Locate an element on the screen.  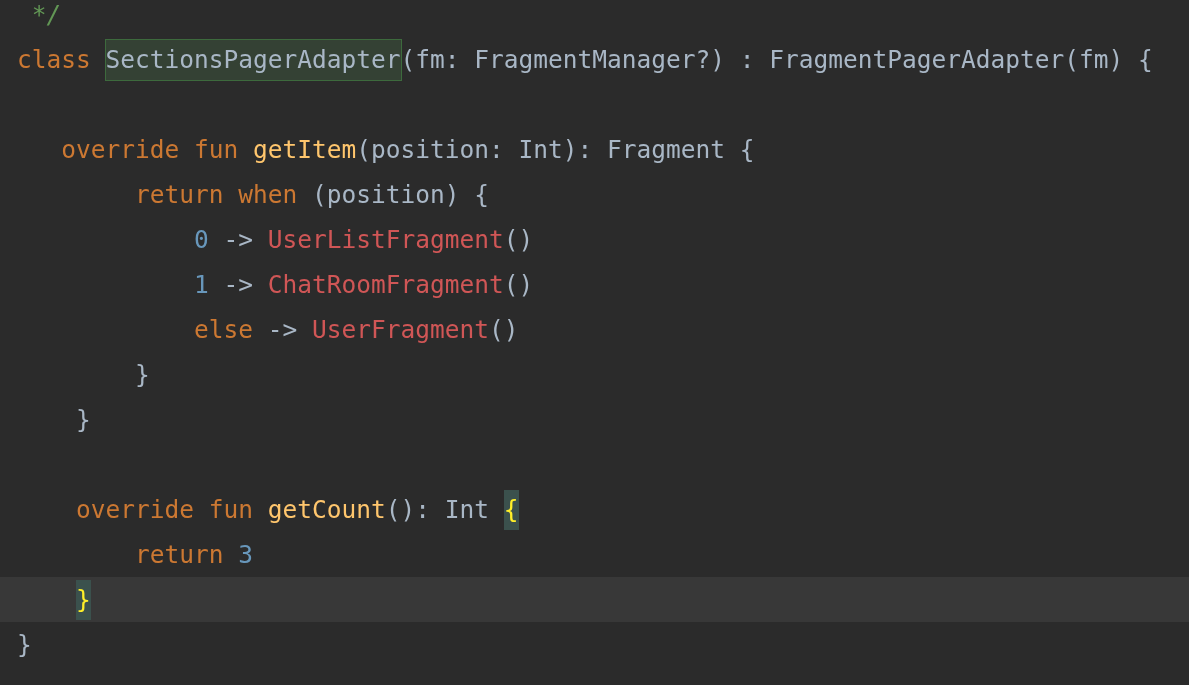
class-reference: UserFragment is located at coordinates (401, 329).